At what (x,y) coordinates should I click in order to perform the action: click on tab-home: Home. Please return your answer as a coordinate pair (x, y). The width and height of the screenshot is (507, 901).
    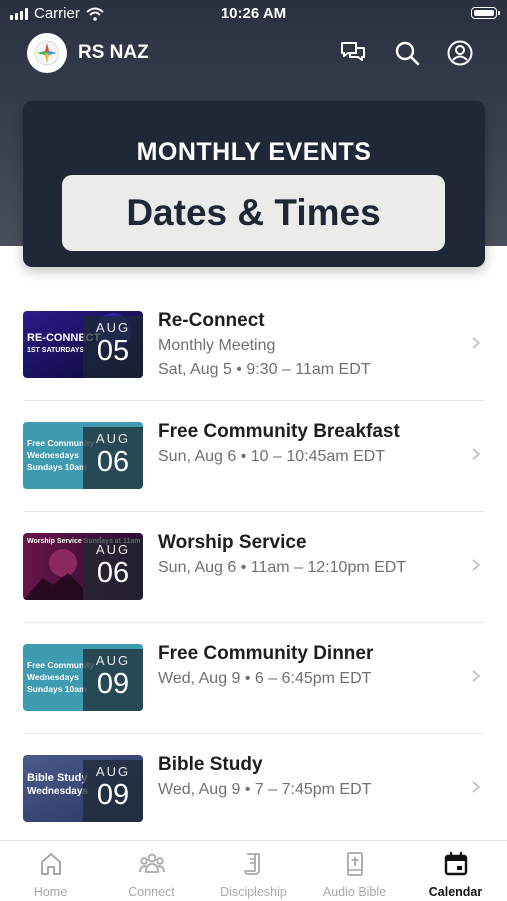
    Looking at the image, I should click on (50, 871).